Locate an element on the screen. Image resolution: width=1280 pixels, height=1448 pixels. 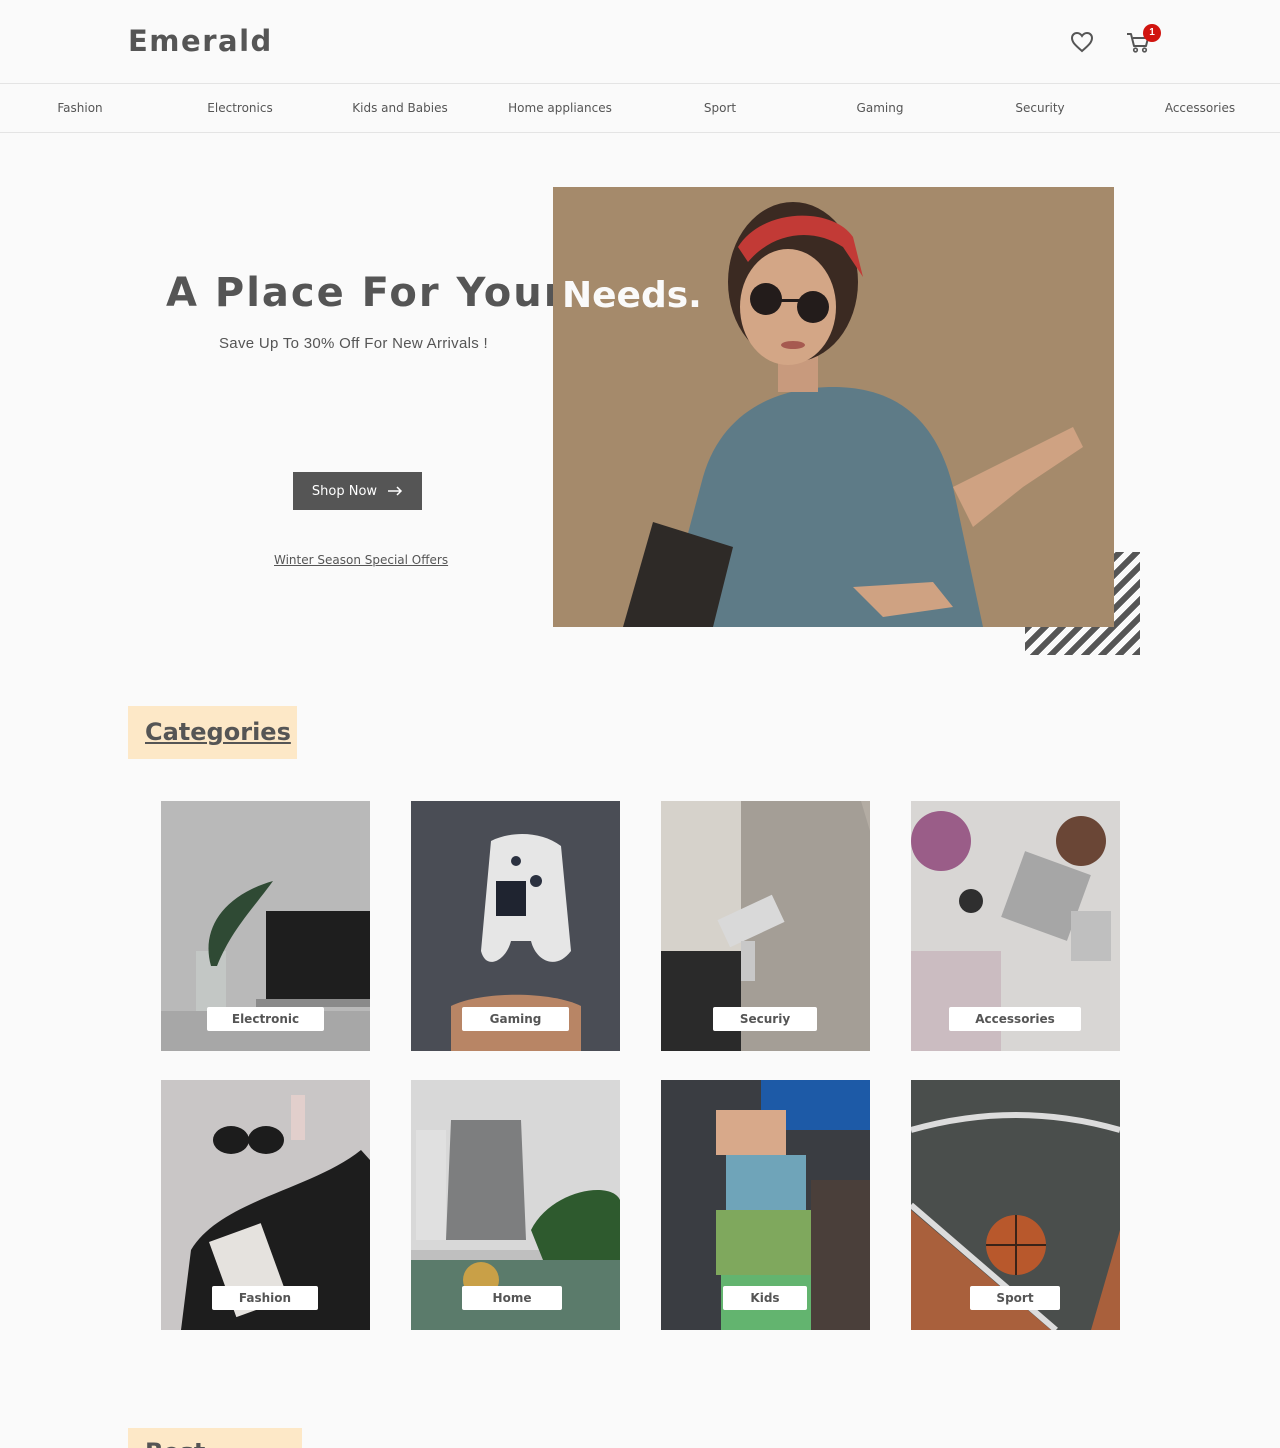
nav-item-fashion: Fashion is located at coordinates (80, 108).